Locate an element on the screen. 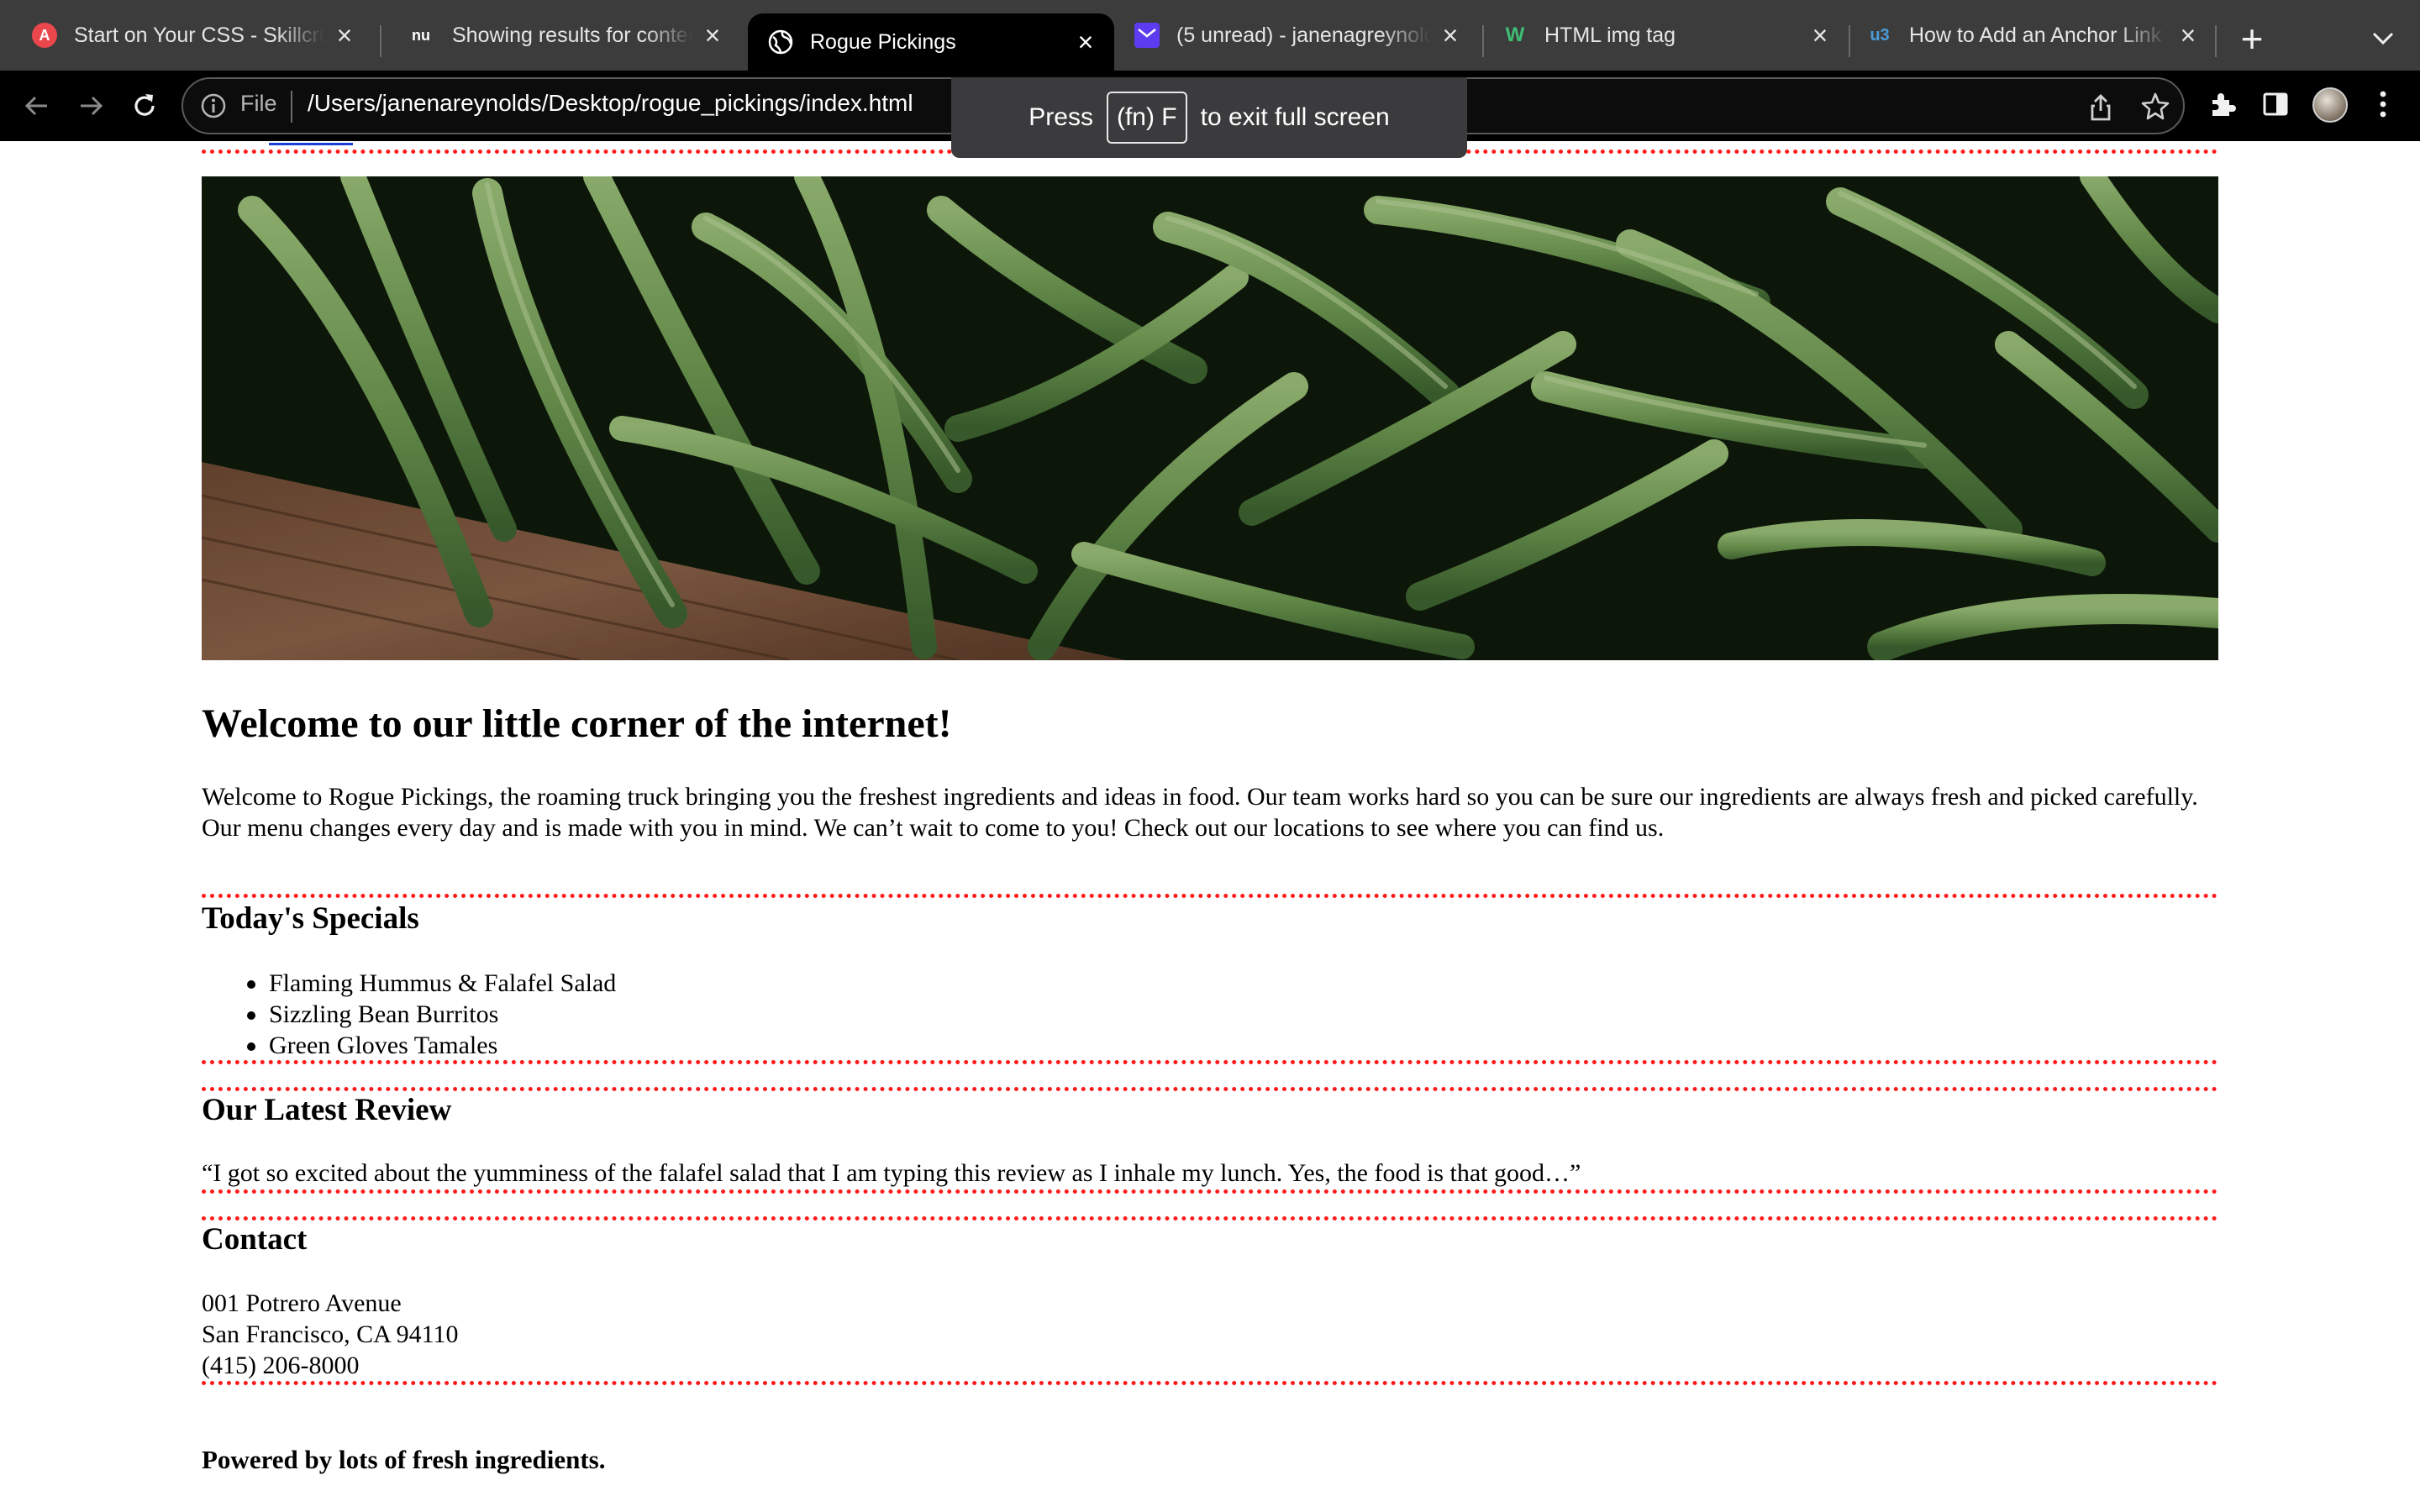 The image size is (2420, 1512). tab-skillcrush: A Start on Your CSS - Skillcrush × is located at coordinates (187, 35).